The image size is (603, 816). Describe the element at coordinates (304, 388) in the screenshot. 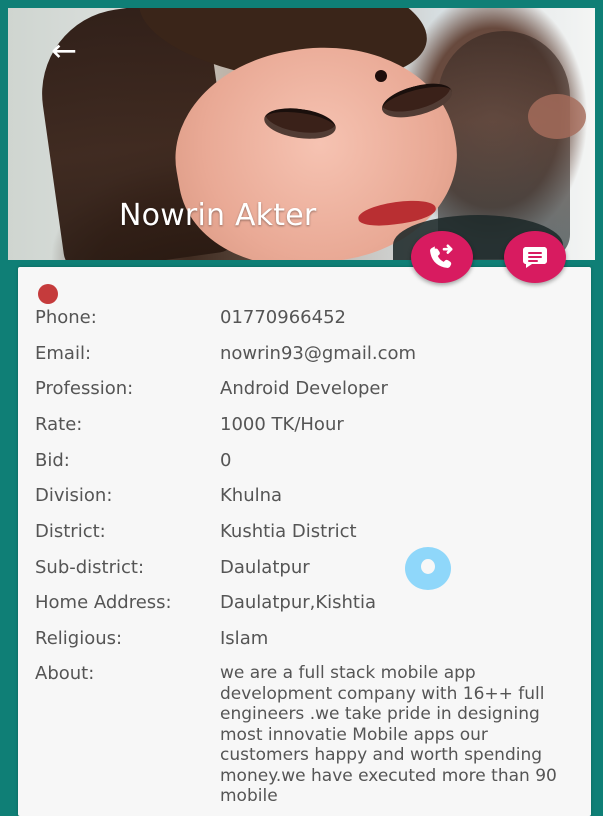

I see `profession-value: Android Developer` at that location.